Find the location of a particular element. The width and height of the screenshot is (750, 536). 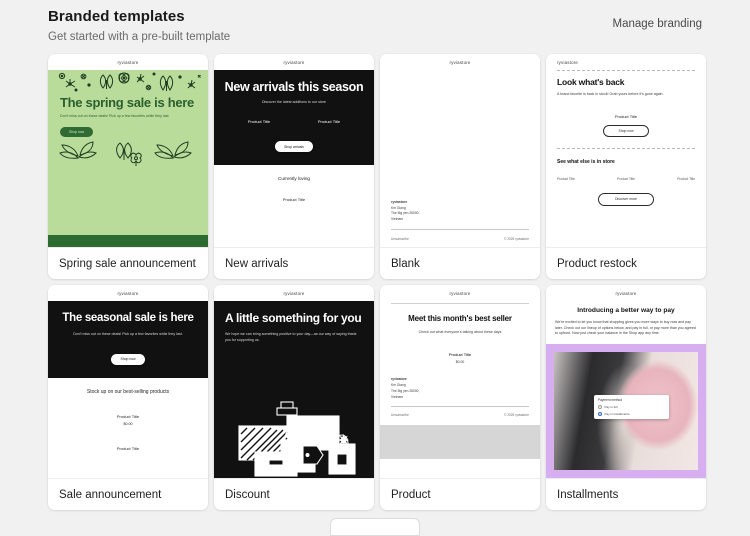

hero-heading: Meet this month's best seller is located at coordinates (460, 318).